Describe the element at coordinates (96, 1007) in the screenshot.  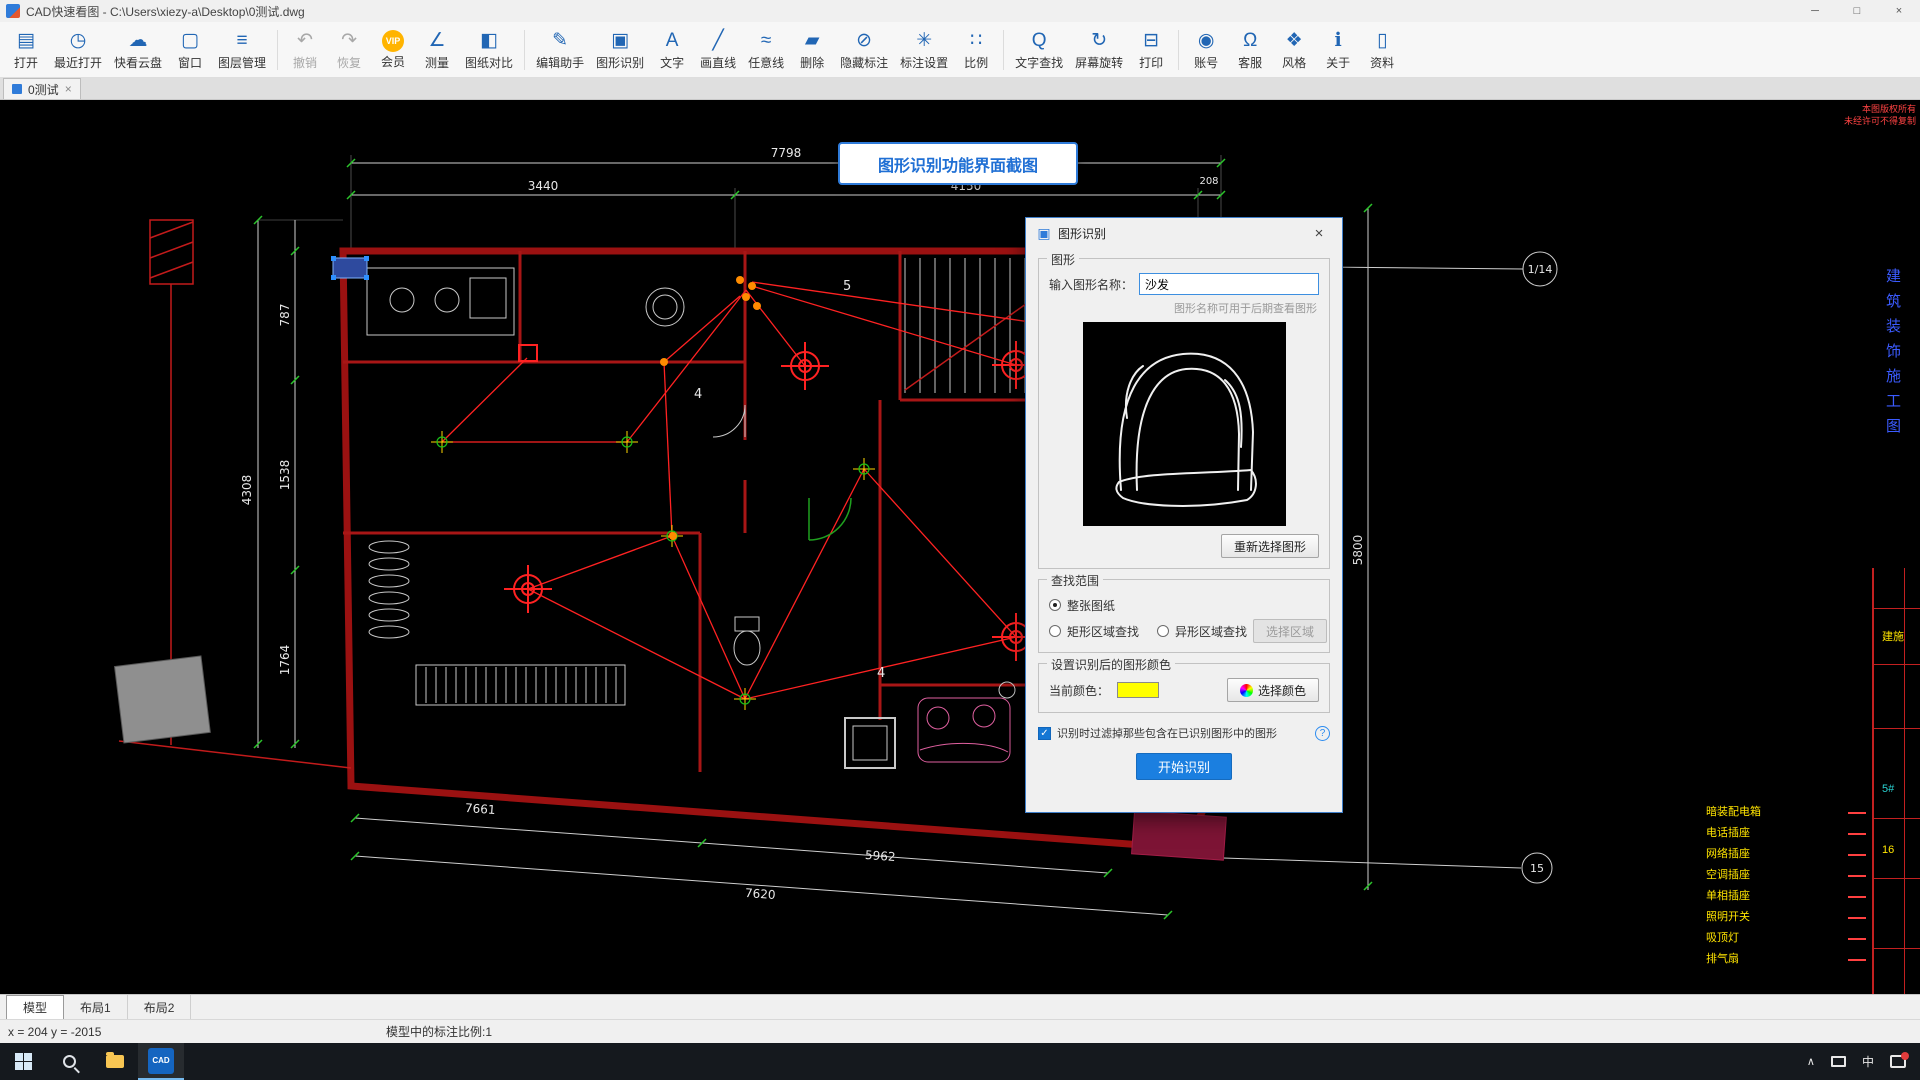
I see `sheet-tab-layout1: 布局1` at that location.